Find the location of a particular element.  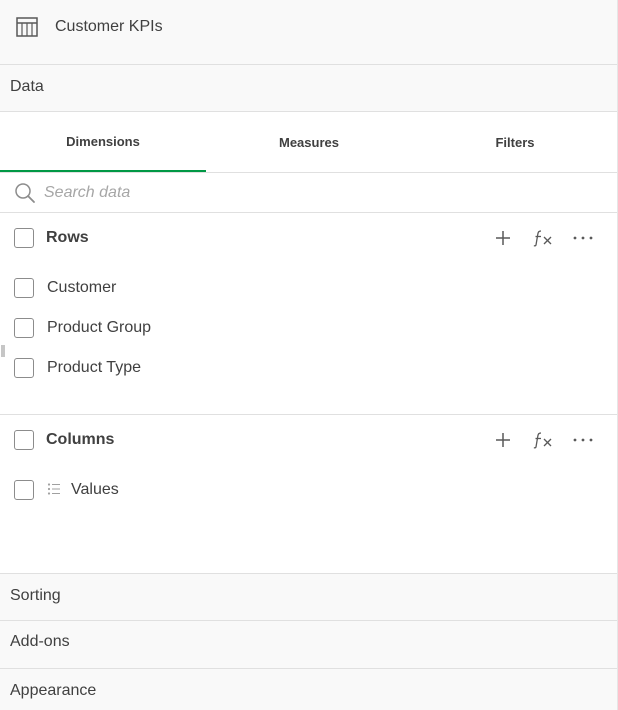

tab-dimensions: Dimensions is located at coordinates (103, 142).